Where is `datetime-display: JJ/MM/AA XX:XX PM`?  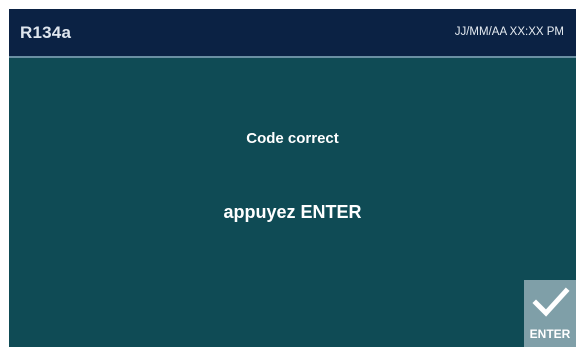 datetime-display: JJ/MM/AA XX:XX PM is located at coordinates (509, 32).